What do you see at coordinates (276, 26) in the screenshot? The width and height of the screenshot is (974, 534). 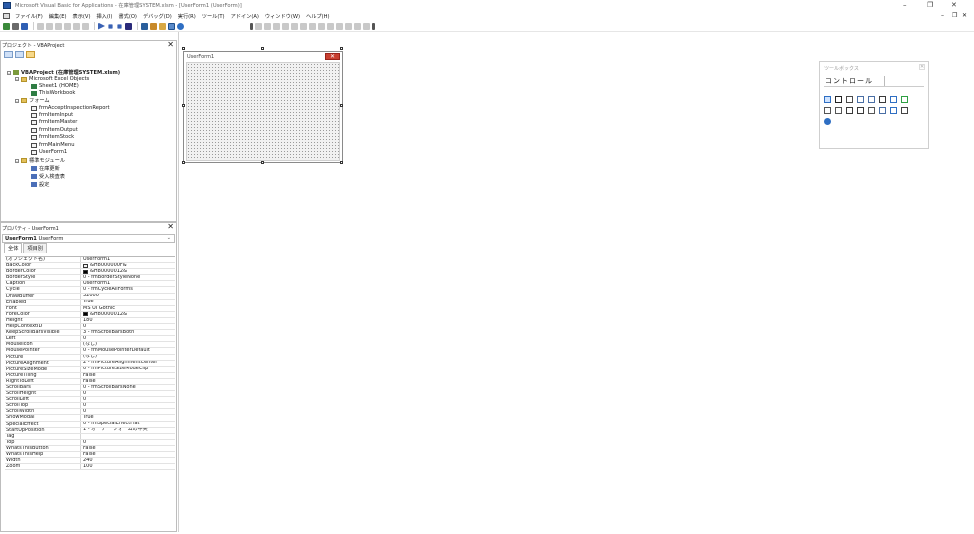 I see `parameter-info-icon` at bounding box center [276, 26].